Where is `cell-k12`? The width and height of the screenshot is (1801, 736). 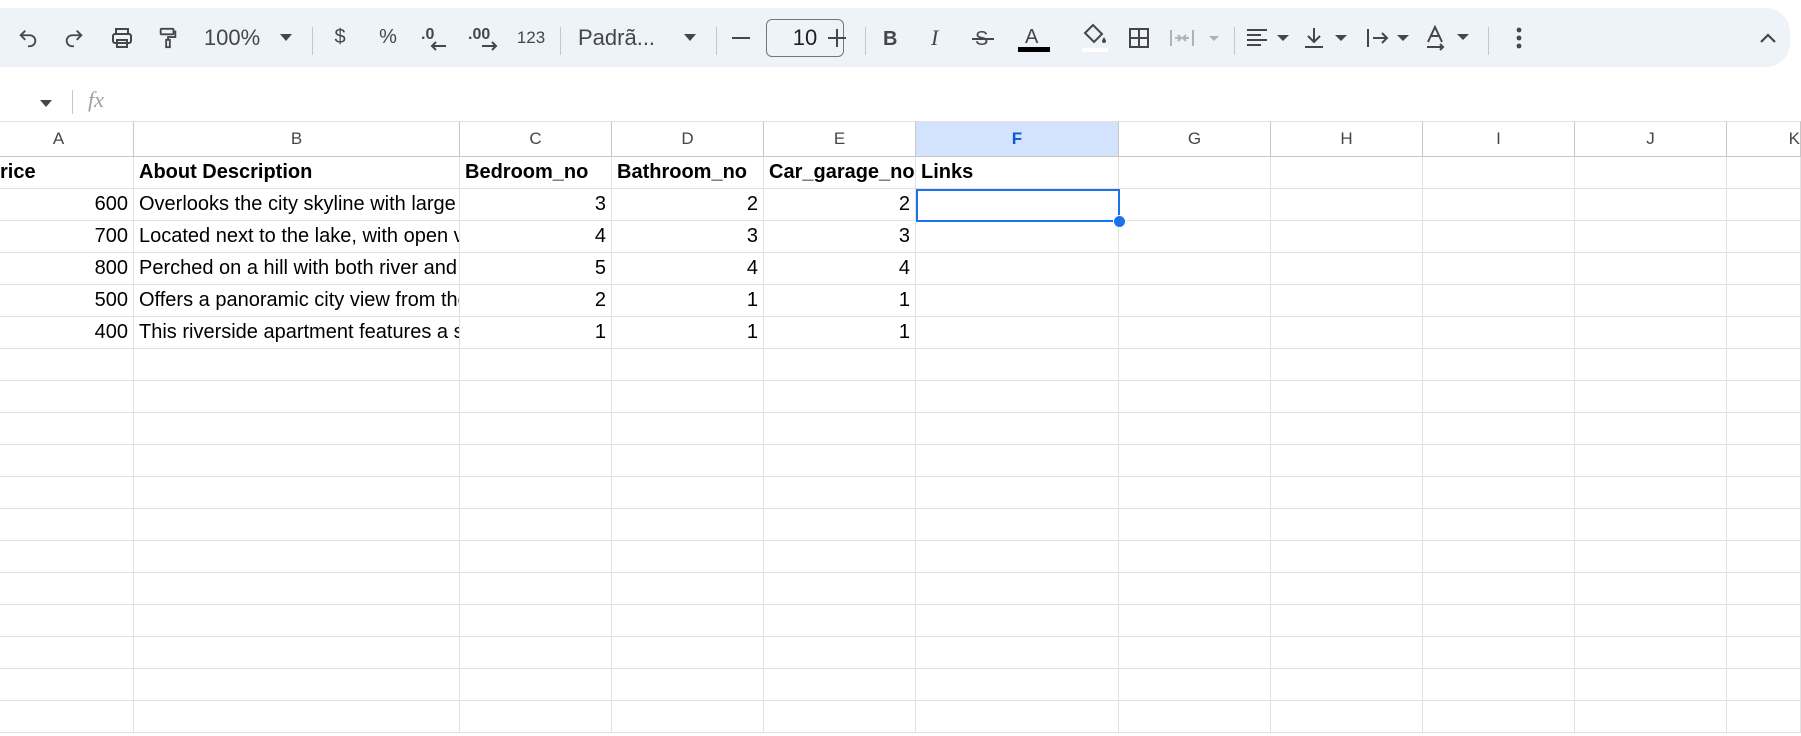 cell-k12 is located at coordinates (1764, 525).